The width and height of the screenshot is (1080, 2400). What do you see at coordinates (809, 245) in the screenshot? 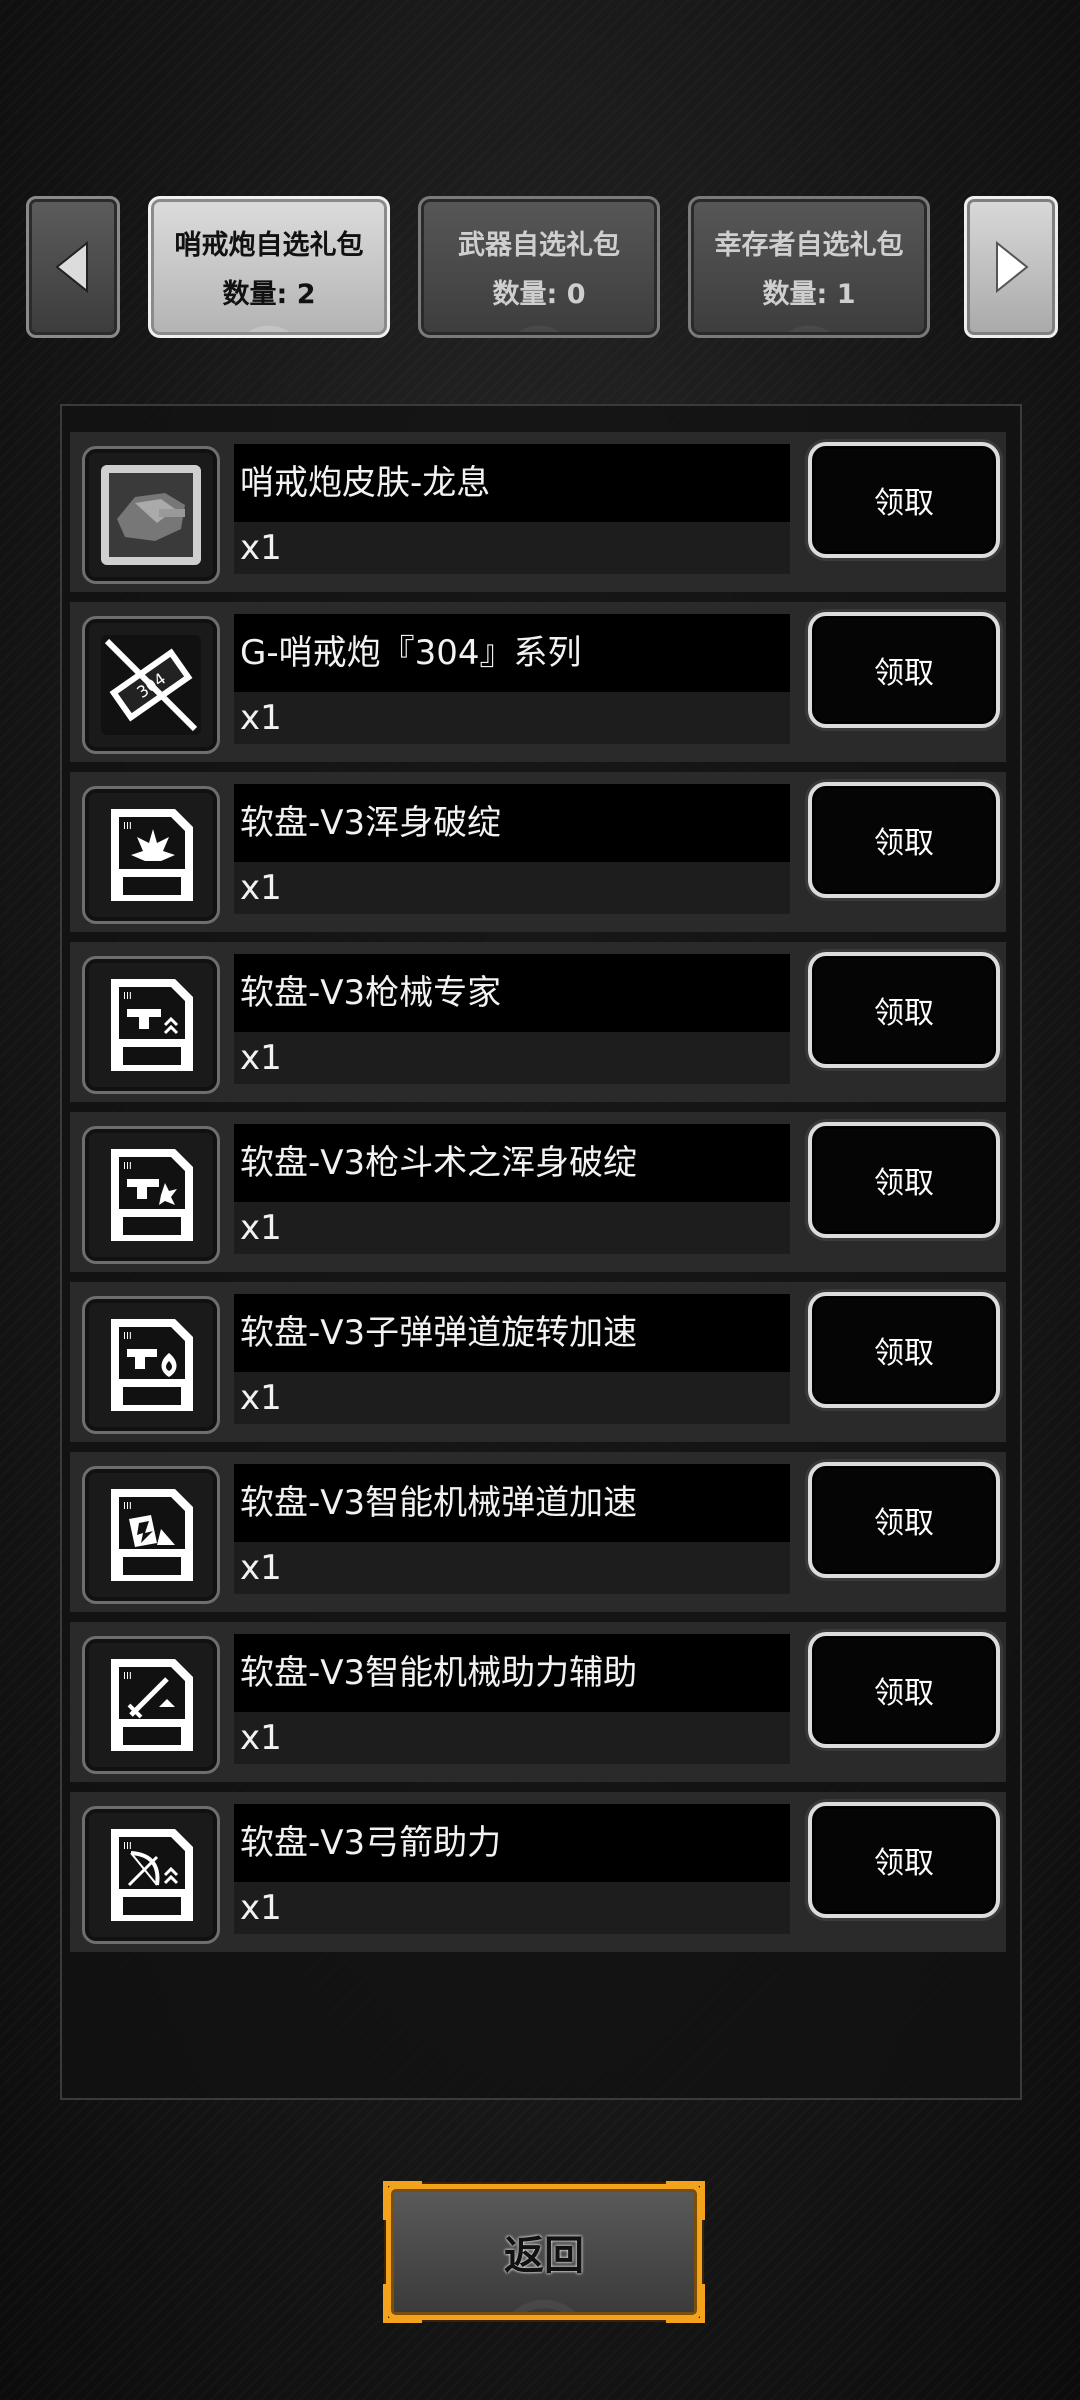
I see `tab-title: 幸存者自选礼包` at bounding box center [809, 245].